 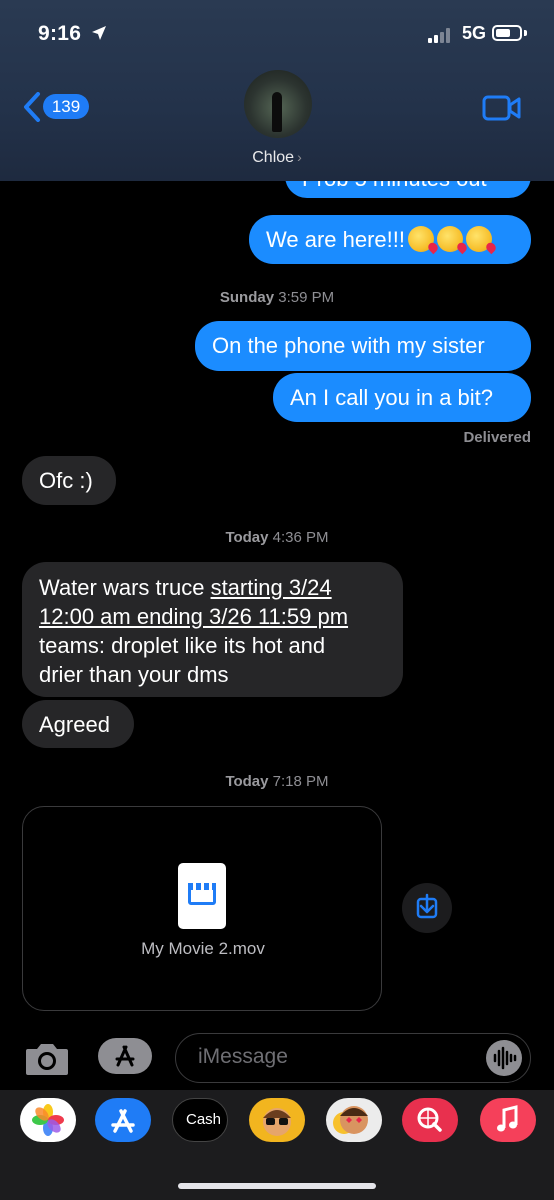 What do you see at coordinates (99, 33) in the screenshot?
I see `location-arrow-icon` at bounding box center [99, 33].